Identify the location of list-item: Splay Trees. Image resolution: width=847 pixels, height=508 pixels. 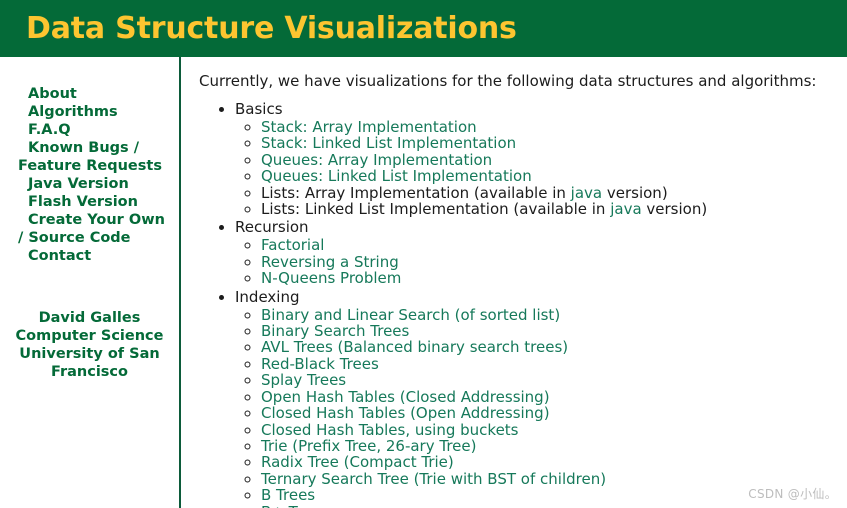
(554, 380).